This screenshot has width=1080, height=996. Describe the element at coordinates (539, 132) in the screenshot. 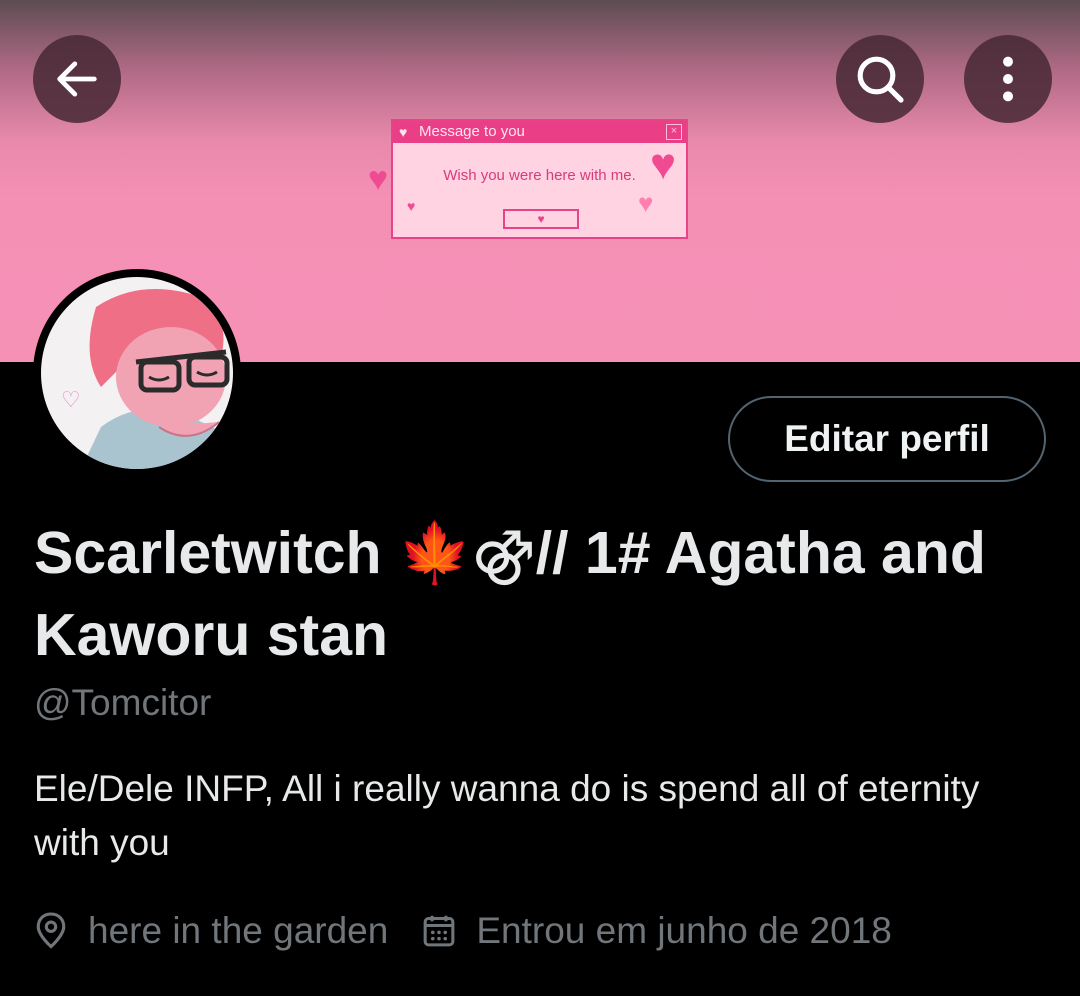

I see `message-window-title: ♥ Message to you ×` at that location.